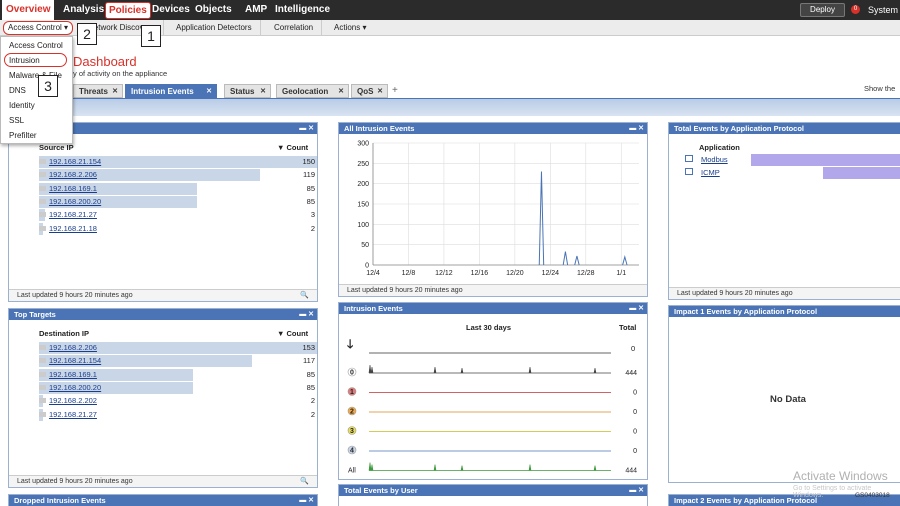 This screenshot has width=900, height=506. Describe the element at coordinates (294, 28) in the screenshot. I see `subnav-correlation: Correlation` at that location.